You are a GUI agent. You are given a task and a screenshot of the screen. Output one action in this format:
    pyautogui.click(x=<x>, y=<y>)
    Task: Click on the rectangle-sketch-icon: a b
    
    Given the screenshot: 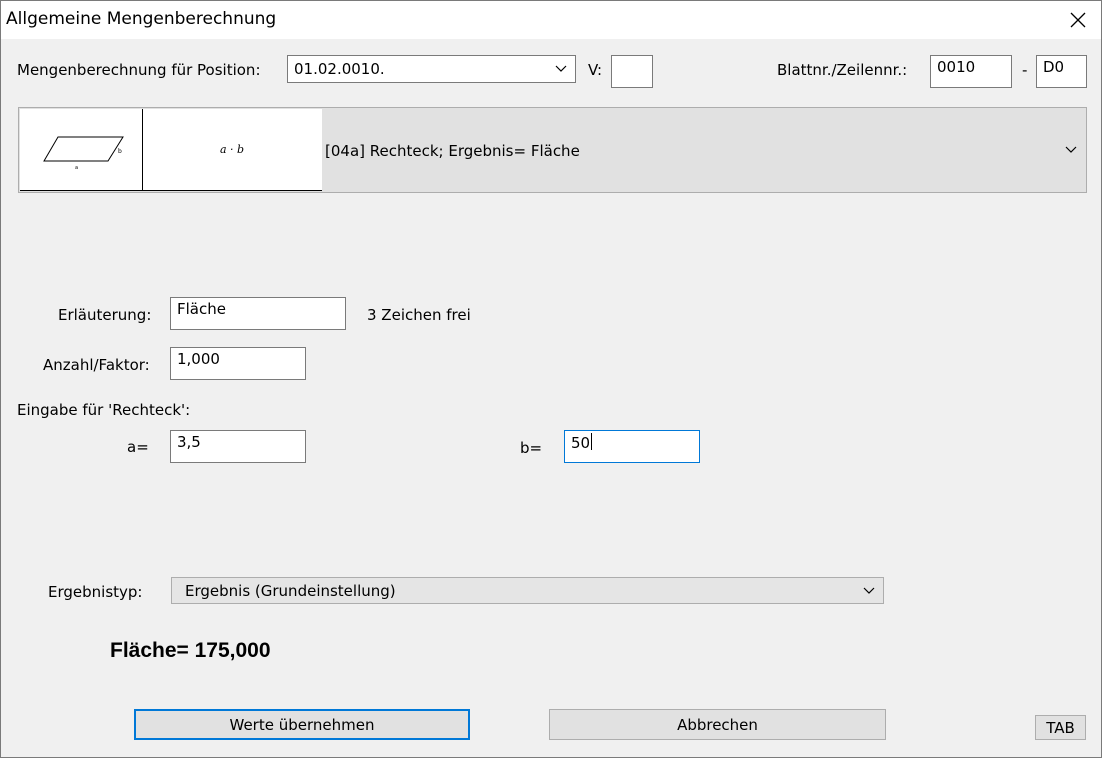 What is the action you would take?
    pyautogui.click(x=83, y=153)
    